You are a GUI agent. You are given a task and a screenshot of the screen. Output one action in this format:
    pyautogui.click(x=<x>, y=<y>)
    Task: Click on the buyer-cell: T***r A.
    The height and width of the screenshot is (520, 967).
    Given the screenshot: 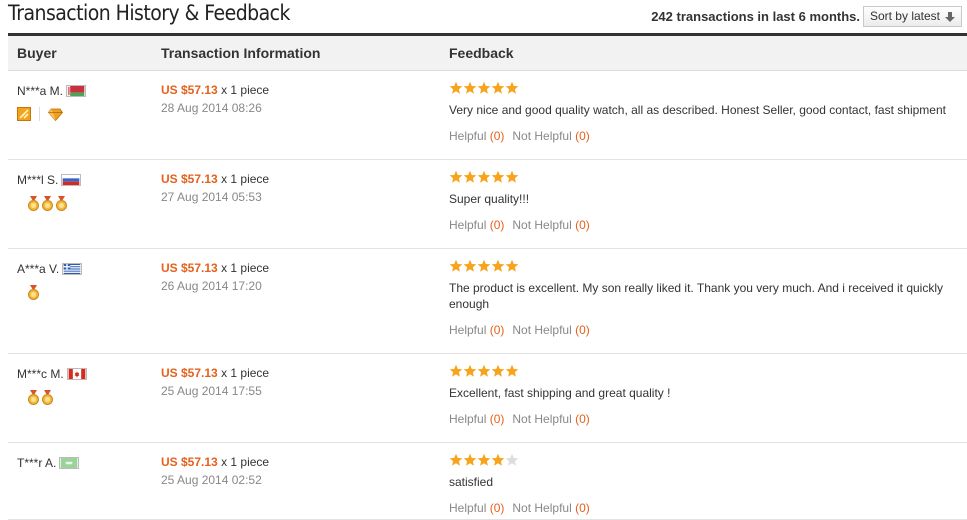 What is the action you would take?
    pyautogui.click(x=48, y=463)
    